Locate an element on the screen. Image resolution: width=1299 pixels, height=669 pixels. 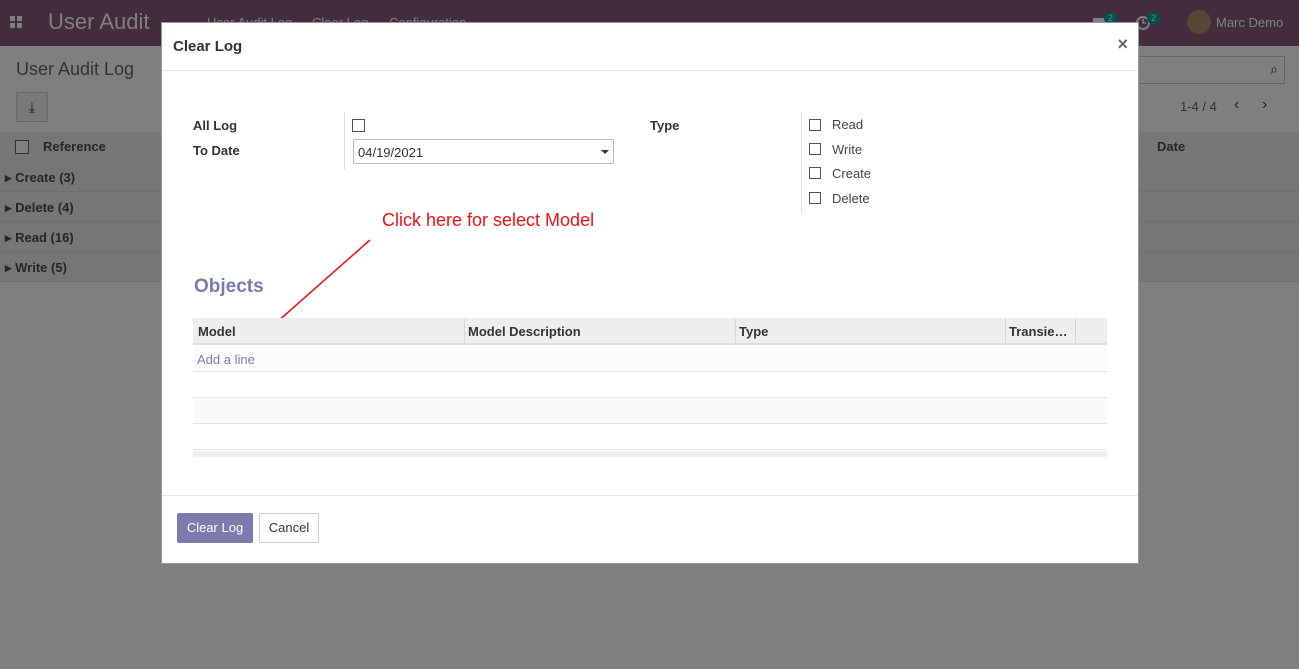
table-footer is located at coordinates (650, 454).